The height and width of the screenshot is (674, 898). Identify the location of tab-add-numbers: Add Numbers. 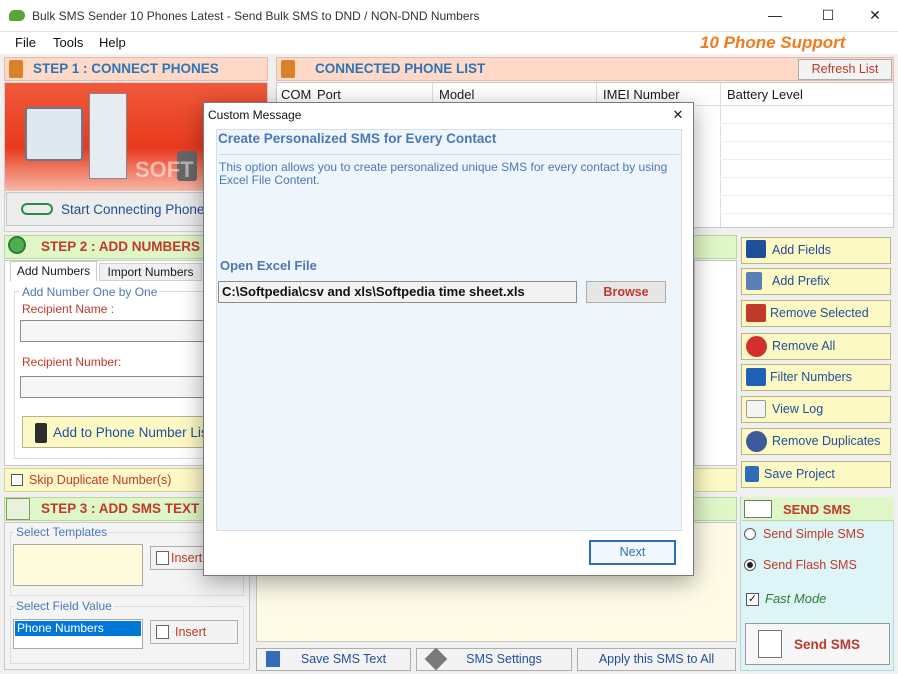
(53, 271).